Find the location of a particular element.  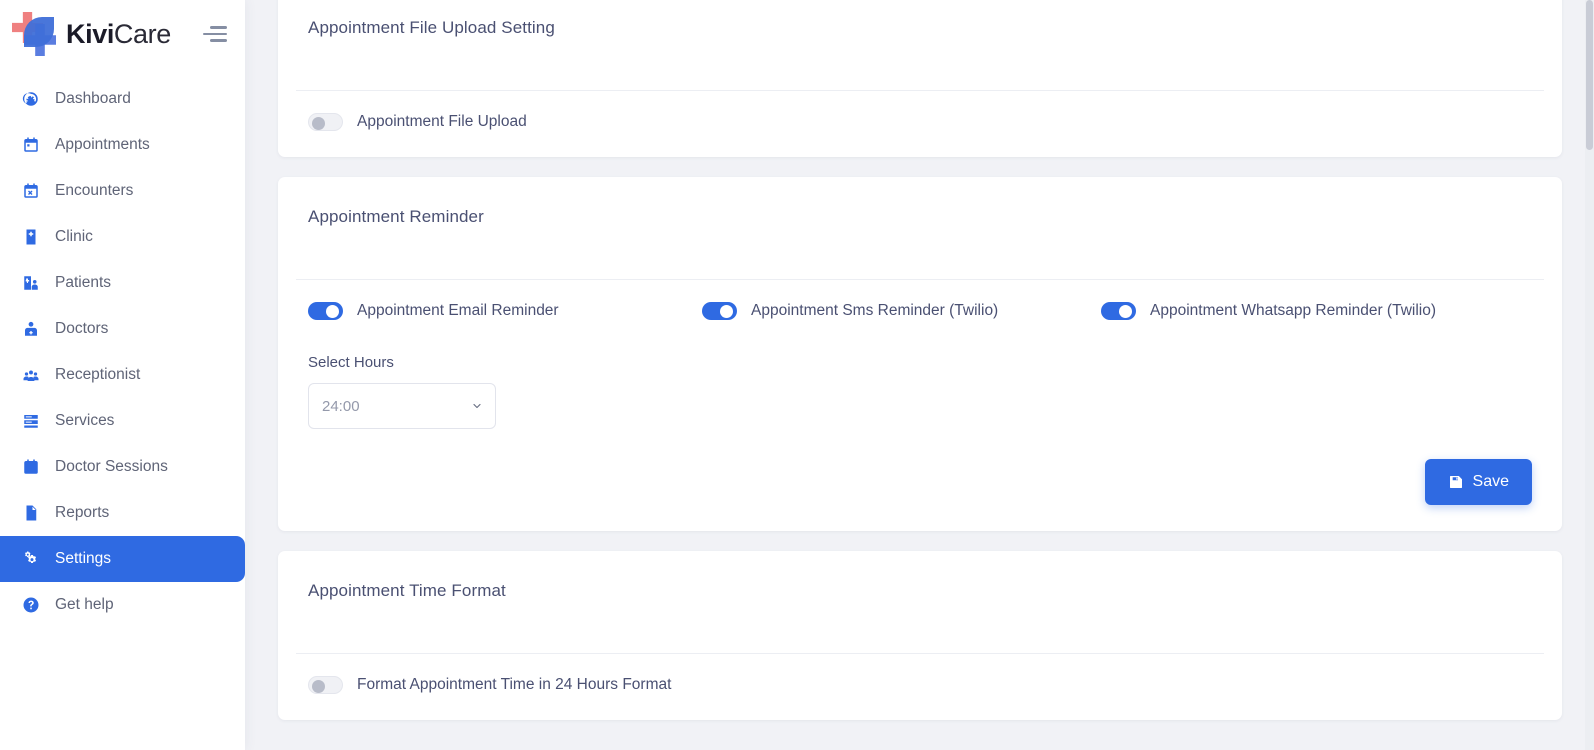

sidebar-item-label: Services is located at coordinates (85, 421).